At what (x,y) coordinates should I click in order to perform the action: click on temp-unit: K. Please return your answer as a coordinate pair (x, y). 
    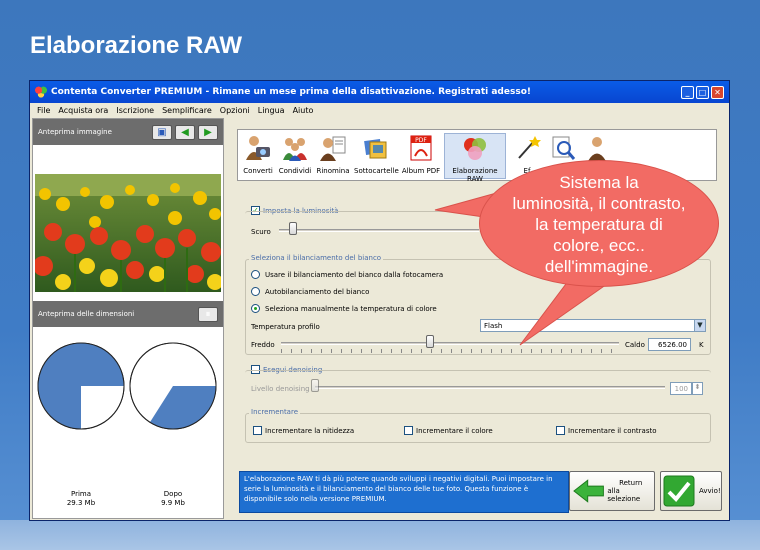
    Looking at the image, I should click on (701, 345).